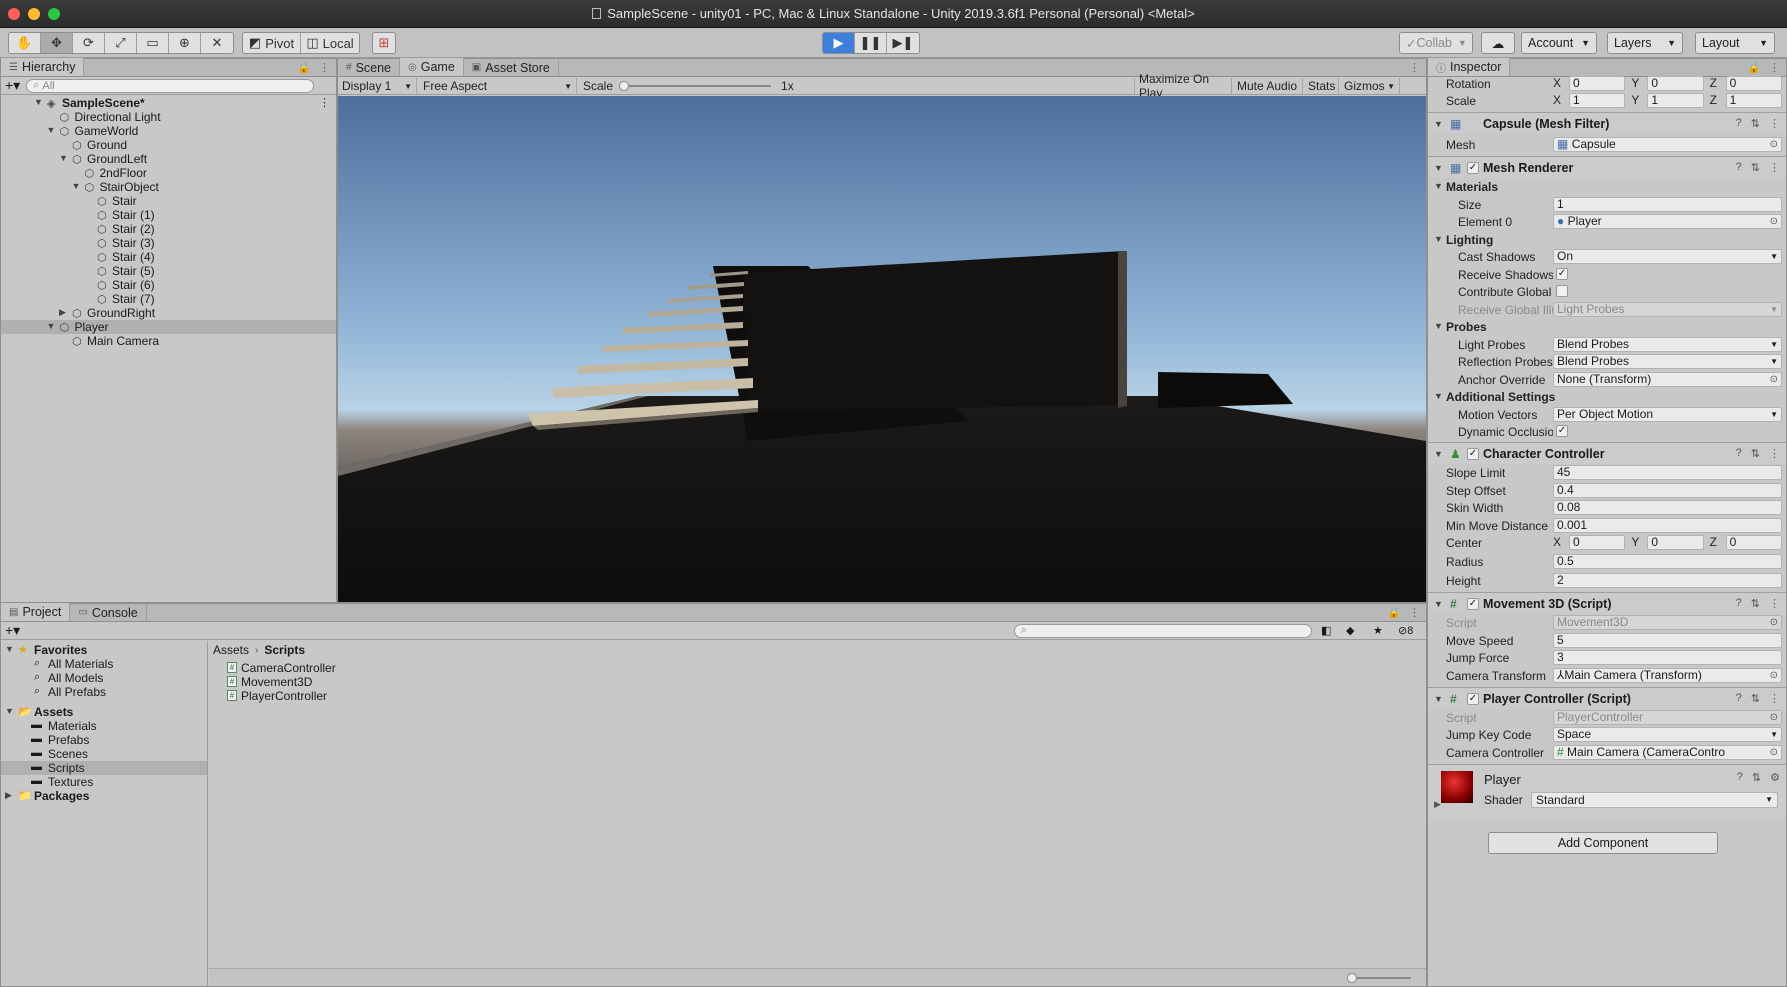  Describe the element at coordinates (1667, 256) in the screenshot. I see `cast-shadows-dropdown: On ▼` at that location.